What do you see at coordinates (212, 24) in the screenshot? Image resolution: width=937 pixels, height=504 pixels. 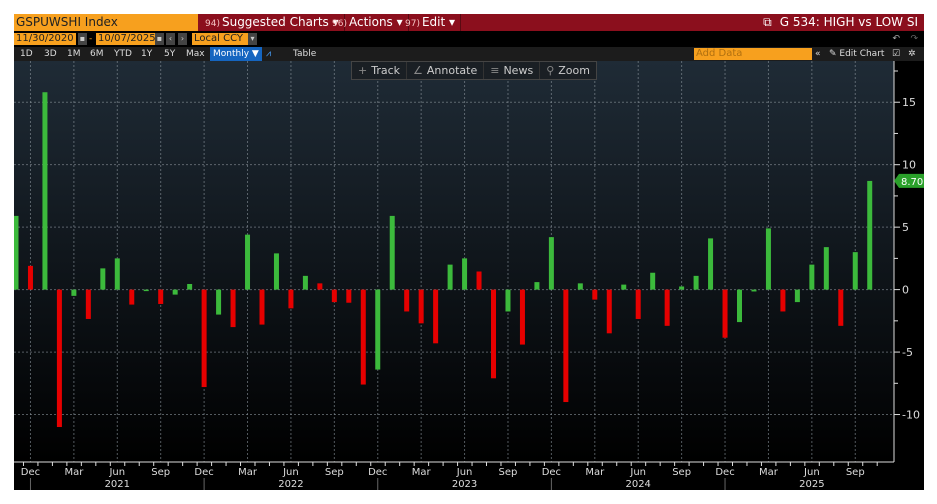 I see `menu-number: 94)` at bounding box center [212, 24].